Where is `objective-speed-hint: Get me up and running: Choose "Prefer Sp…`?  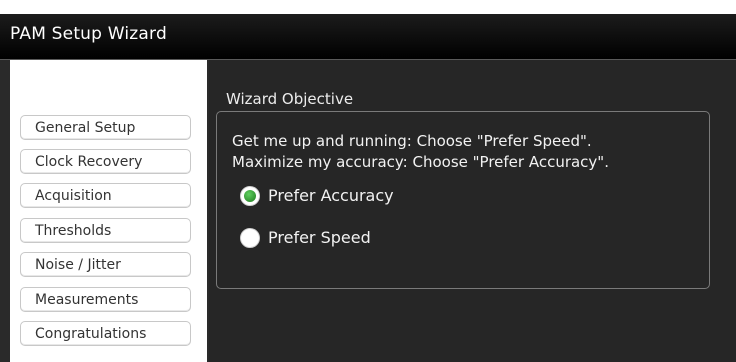
objective-speed-hint: Get me up and running: Choose "Prefer Sp… is located at coordinates (412, 141).